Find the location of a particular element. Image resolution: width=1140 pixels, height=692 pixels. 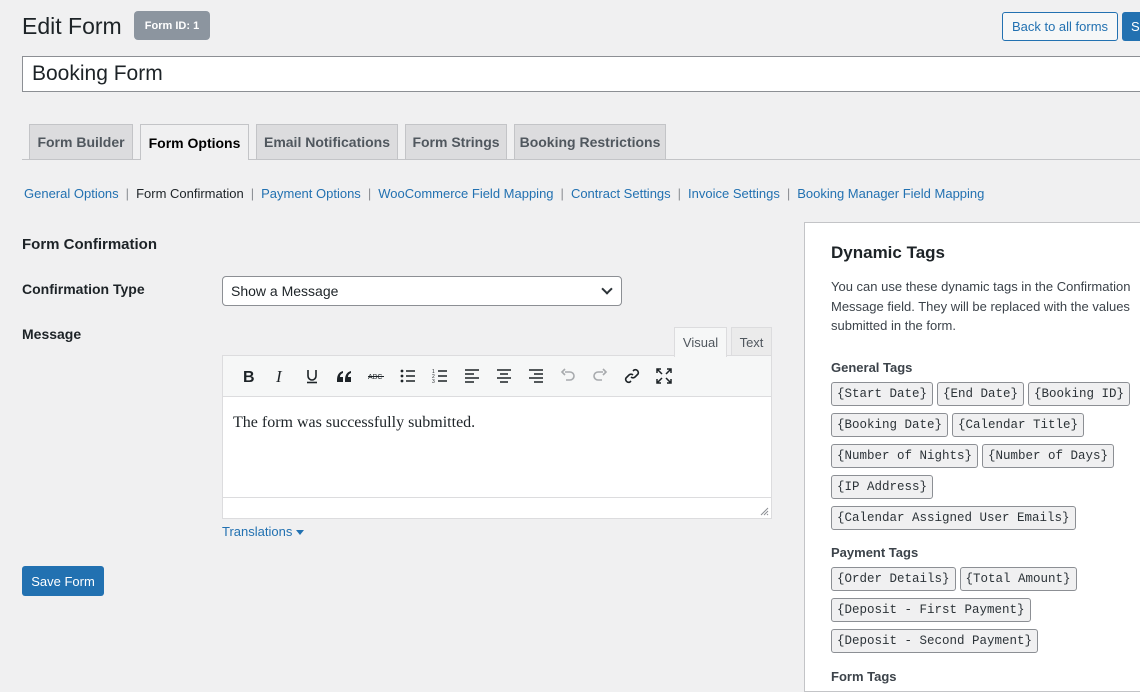

undo-icon is located at coordinates (568, 376).